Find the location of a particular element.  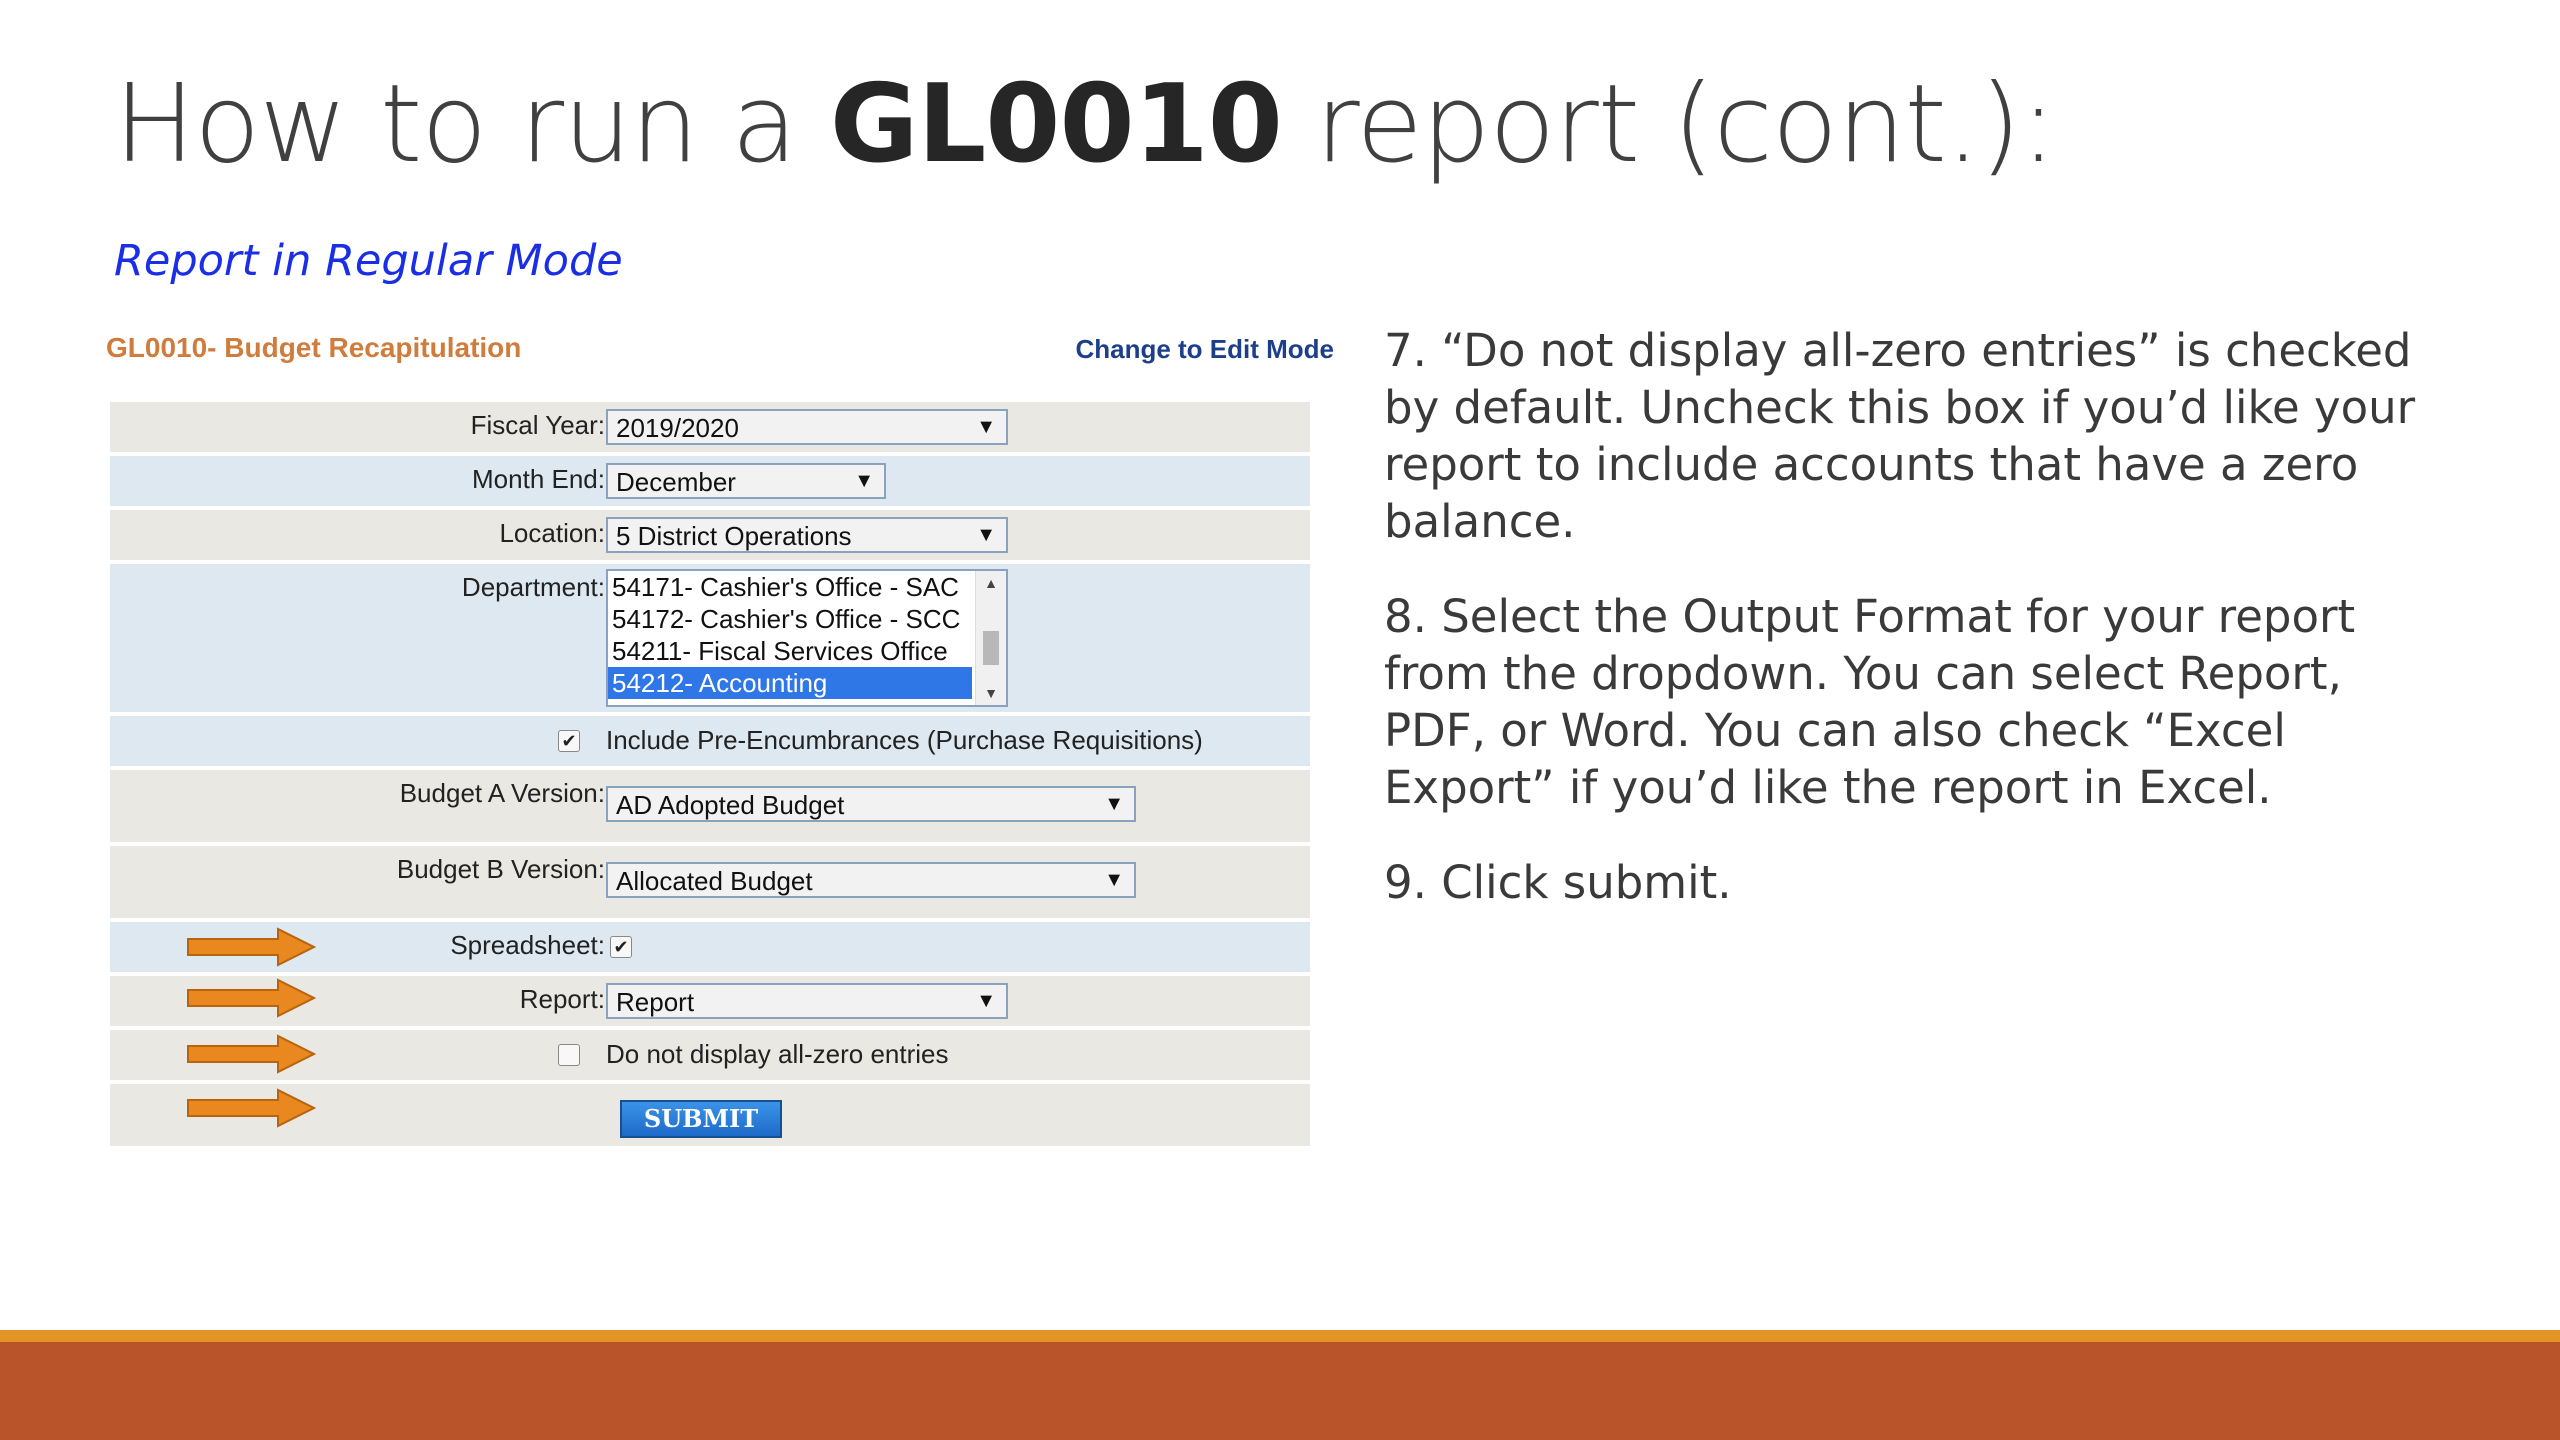

budget-b-row: Budget B Version: Allocated Budget ▼ is located at coordinates (710, 882).